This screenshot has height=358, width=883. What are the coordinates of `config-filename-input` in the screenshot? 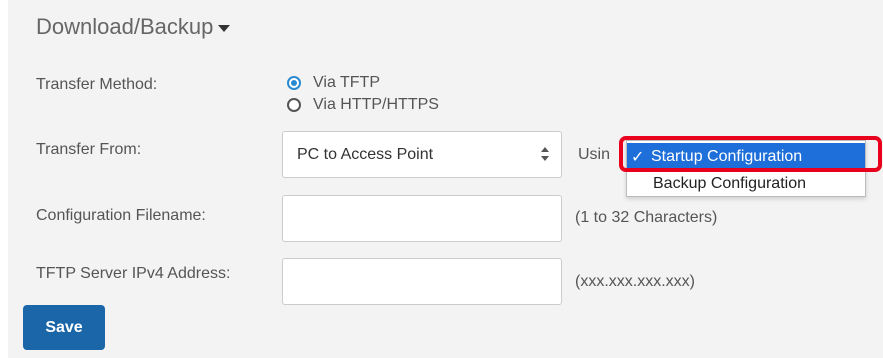 It's located at (422, 218).